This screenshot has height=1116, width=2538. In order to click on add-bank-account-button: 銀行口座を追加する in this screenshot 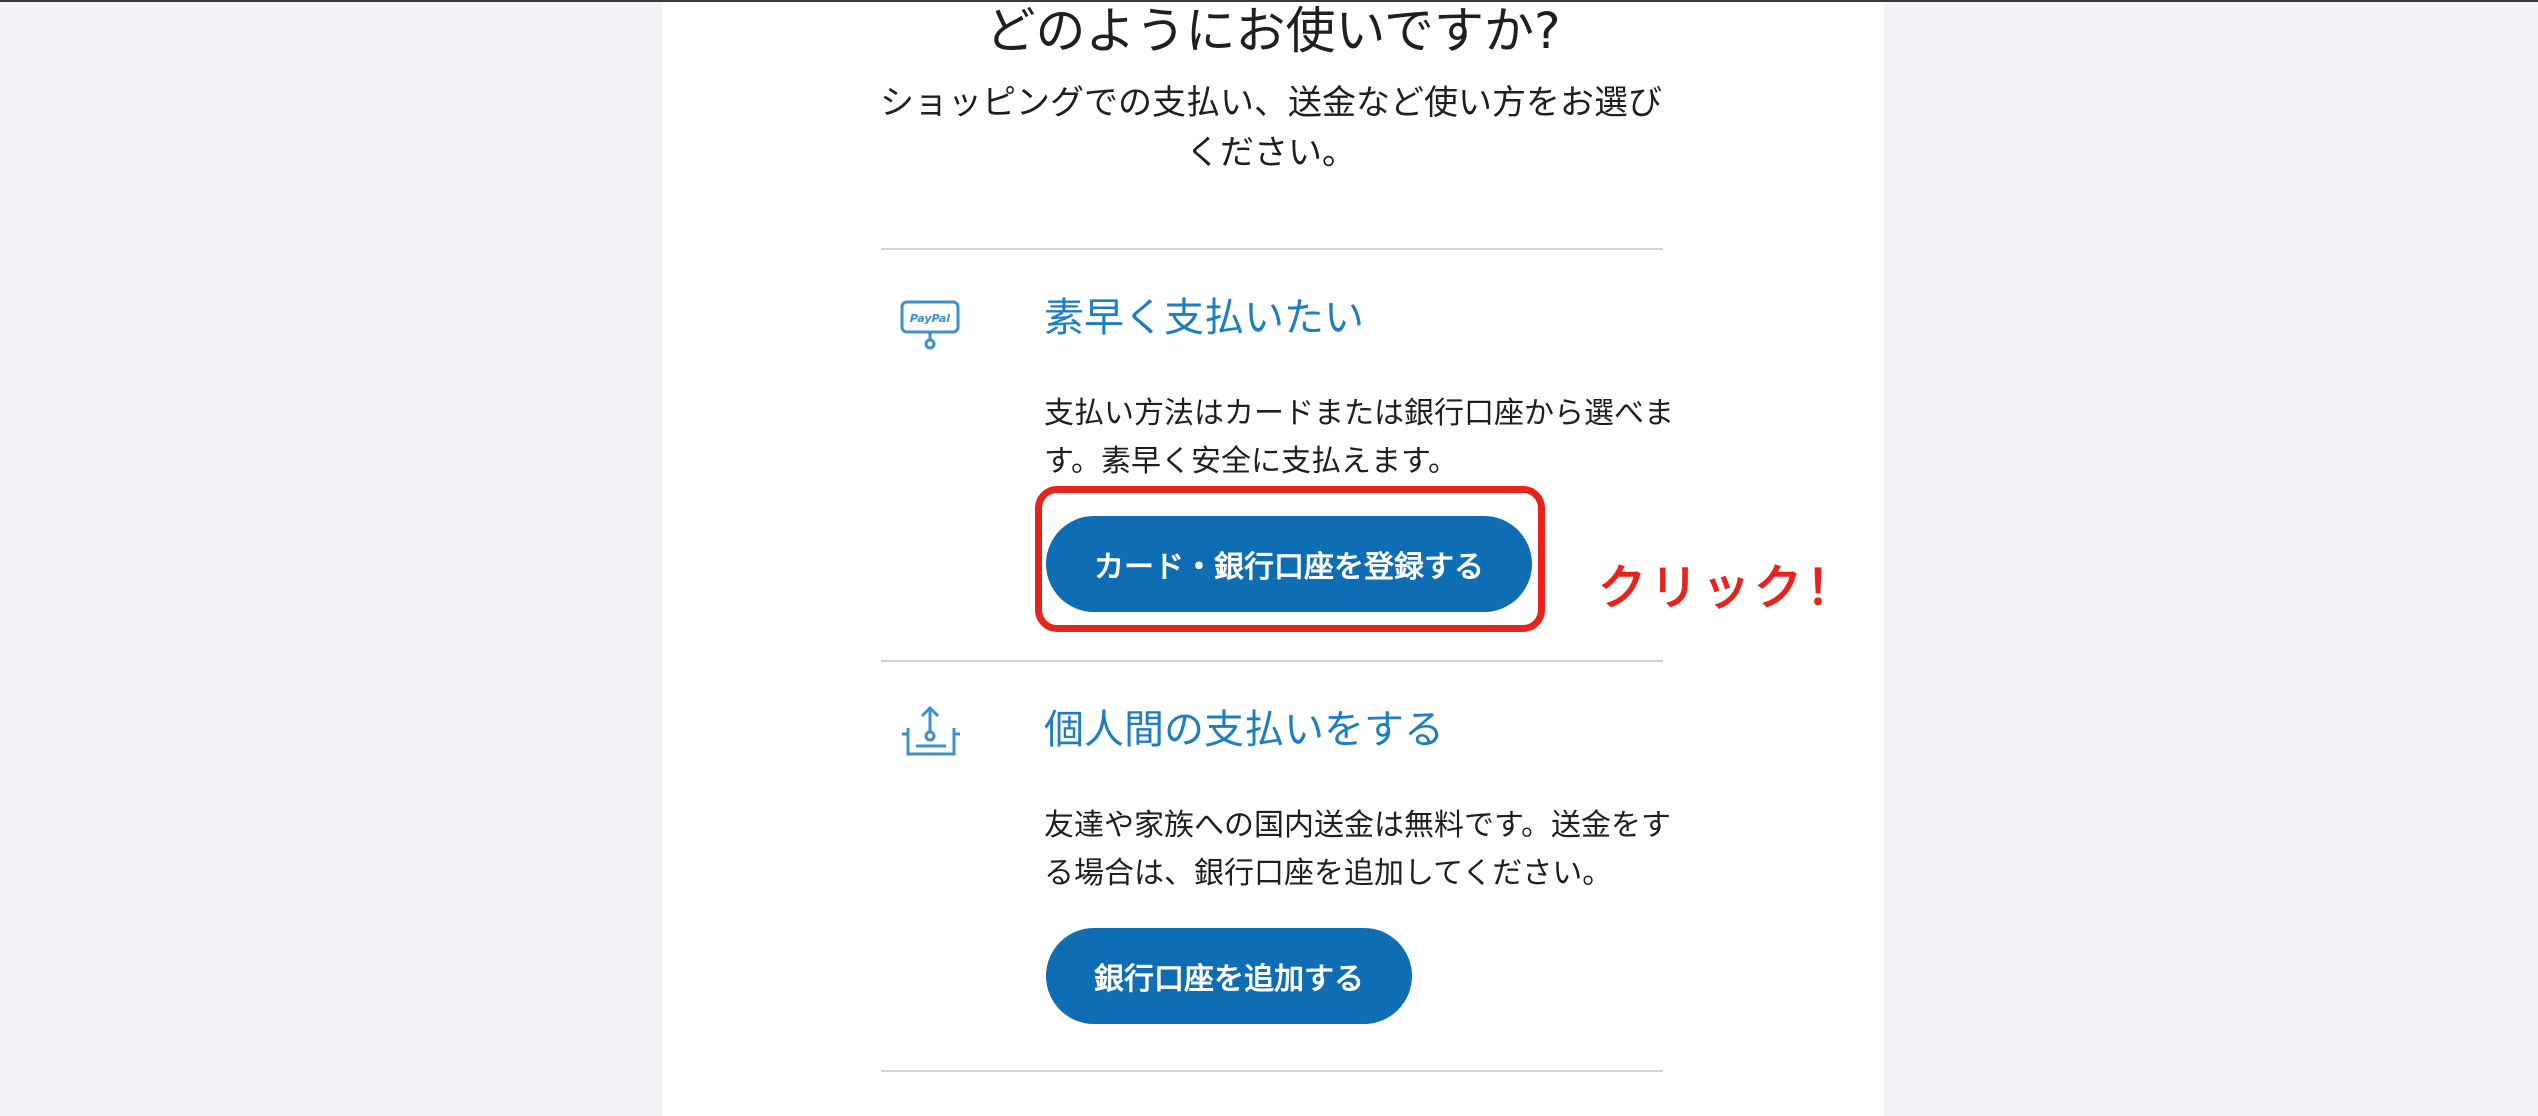, I will do `click(1229, 976)`.